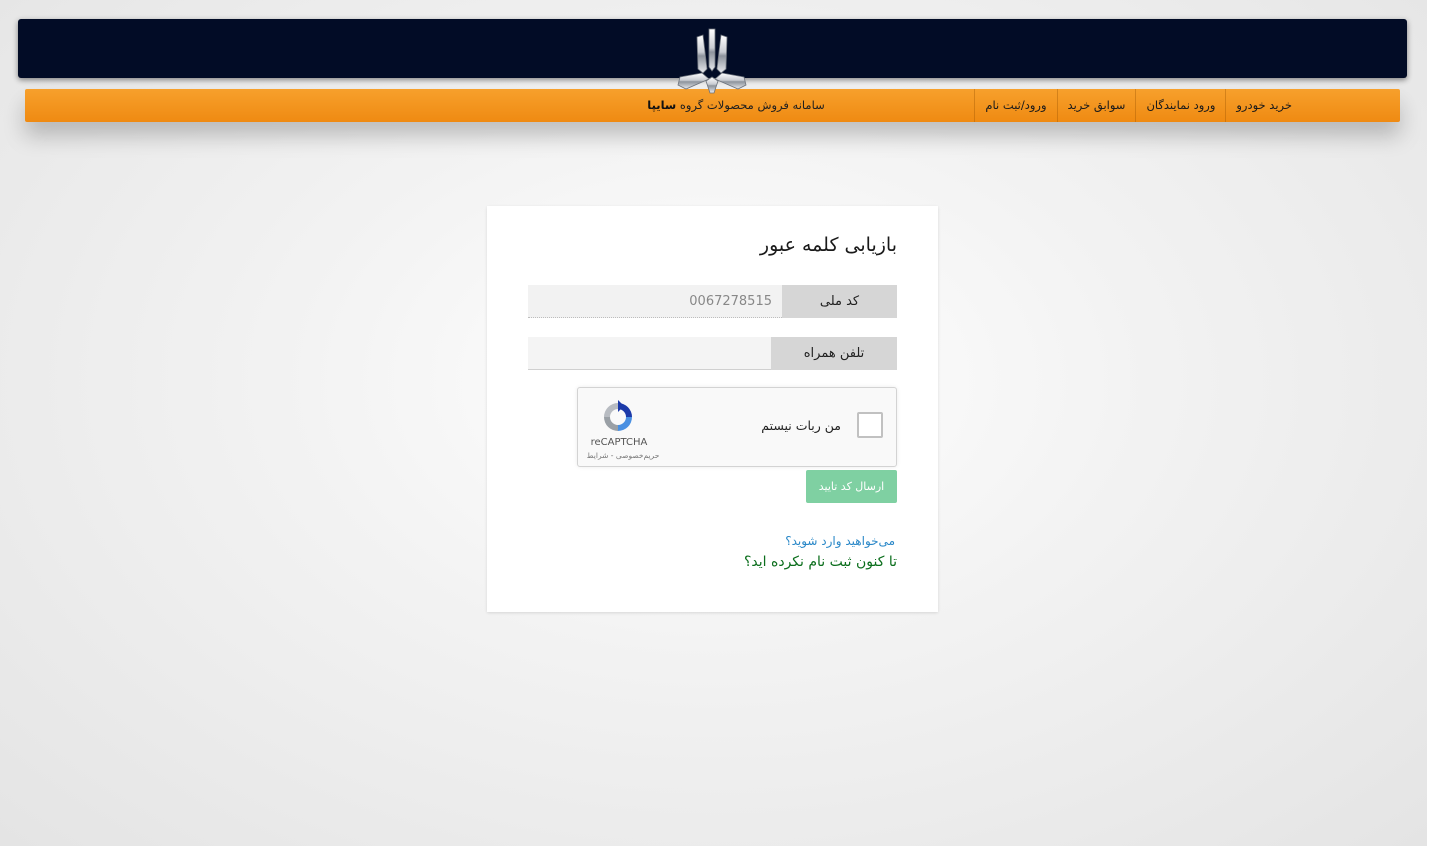  Describe the element at coordinates (649, 353) in the screenshot. I see `mobile-input` at that location.